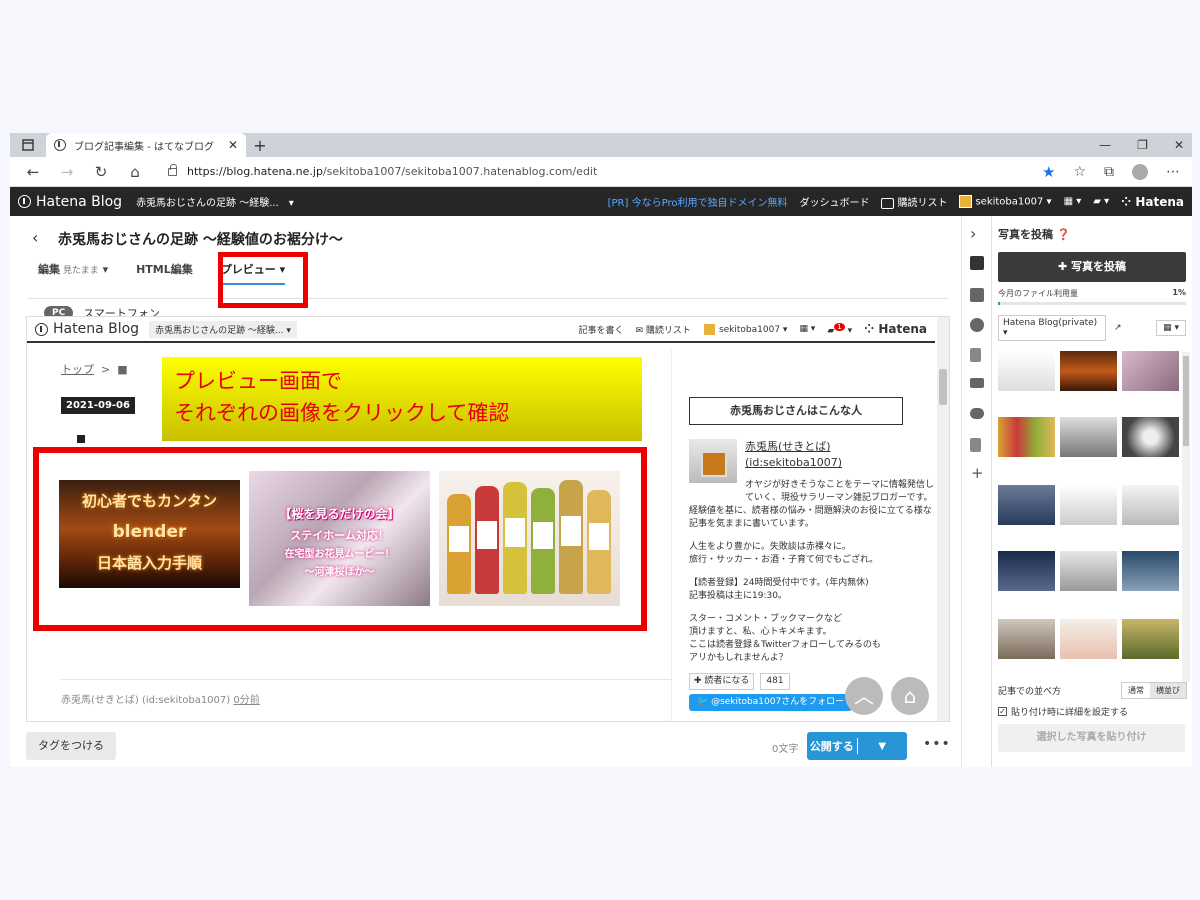 This screenshot has width=1200, height=900. Describe the element at coordinates (663, 329) in the screenshot. I see `preview-reading-list-link: ✉ 購読リスト` at that location.